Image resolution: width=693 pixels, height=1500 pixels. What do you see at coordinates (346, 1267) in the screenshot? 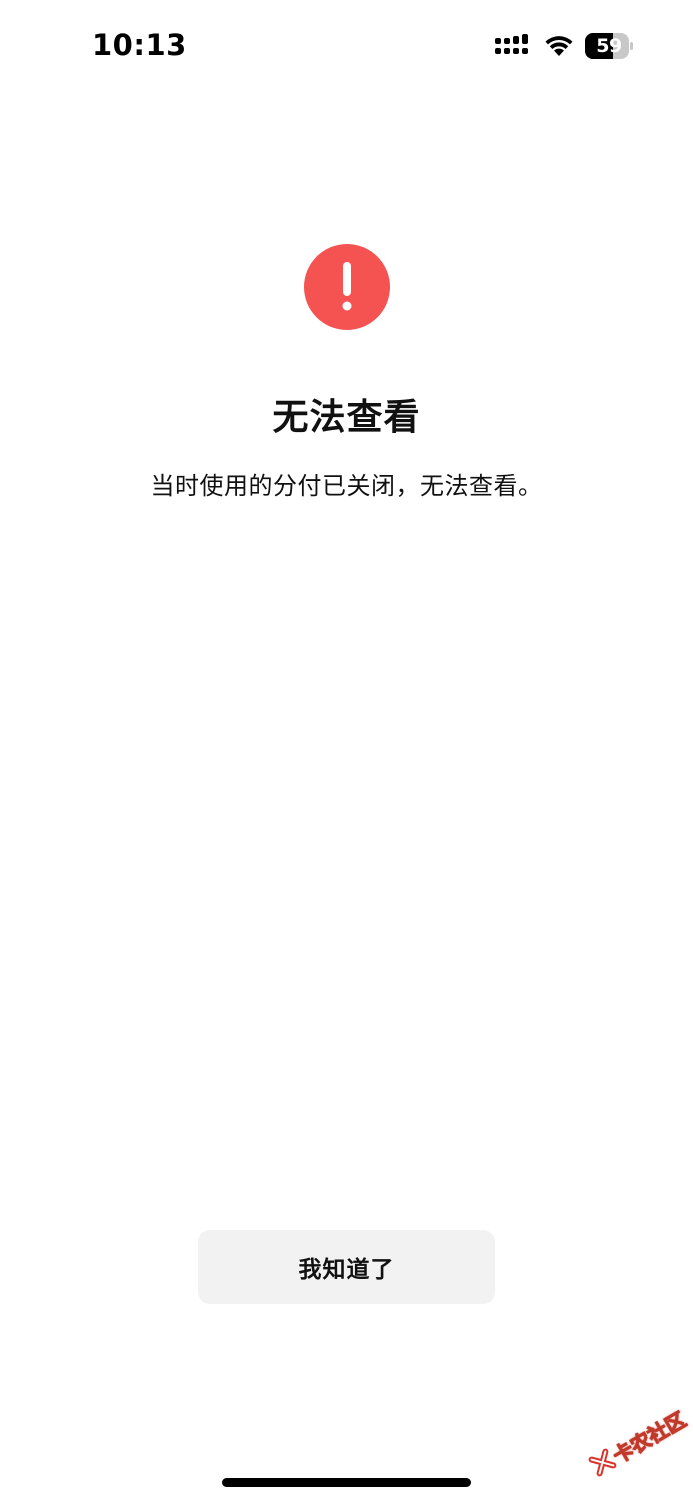
I see `ok-button: 我知道了` at bounding box center [346, 1267].